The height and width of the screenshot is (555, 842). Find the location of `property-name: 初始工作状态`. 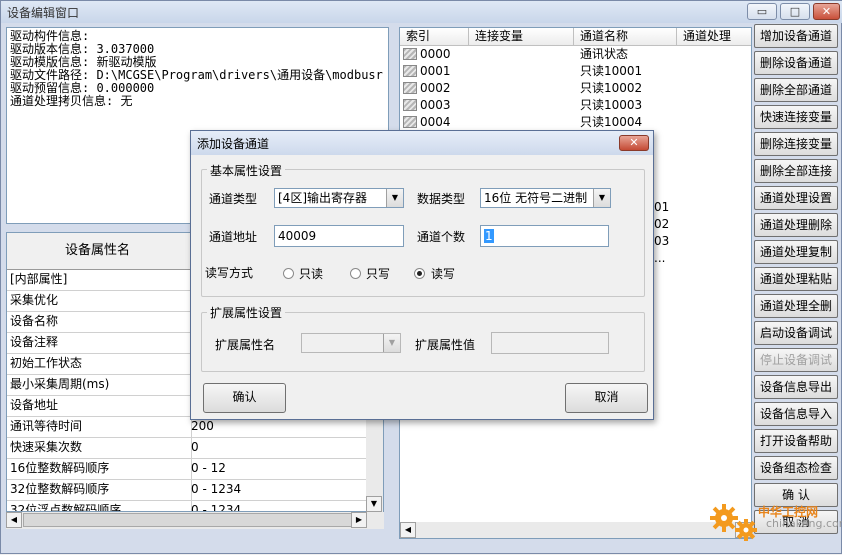

property-name: 初始工作状态 is located at coordinates (99, 363).